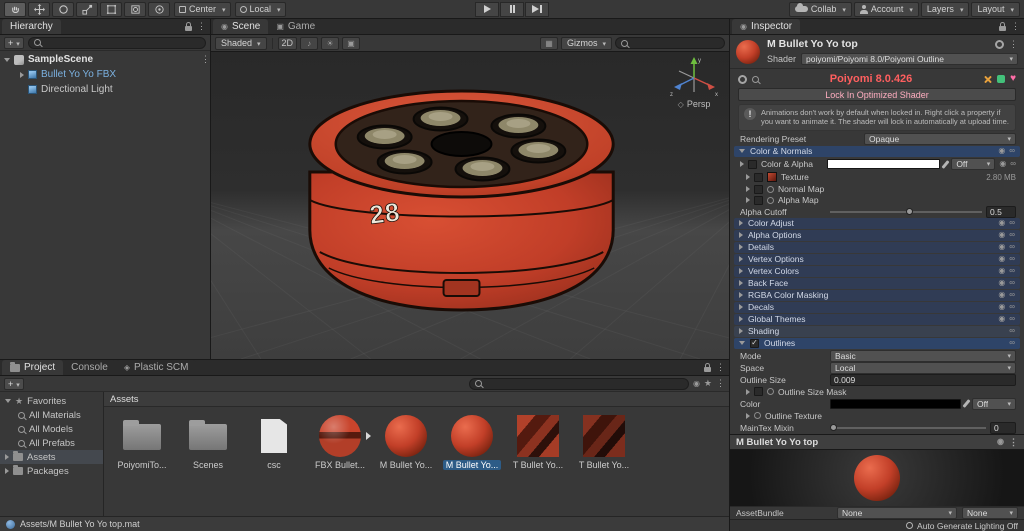 The height and width of the screenshot is (531, 1024). What do you see at coordinates (770, 200) in the screenshot?
I see `texture-slot-icon` at bounding box center [770, 200].